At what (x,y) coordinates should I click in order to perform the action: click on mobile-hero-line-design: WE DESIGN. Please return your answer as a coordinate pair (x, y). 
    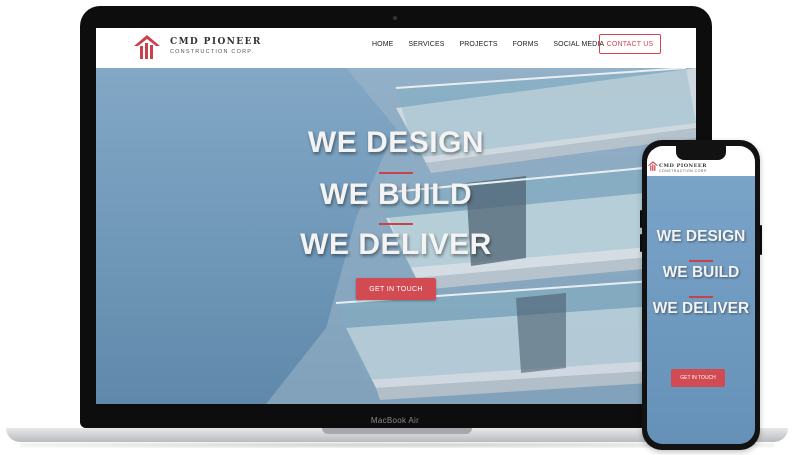
    Looking at the image, I should click on (701, 236).